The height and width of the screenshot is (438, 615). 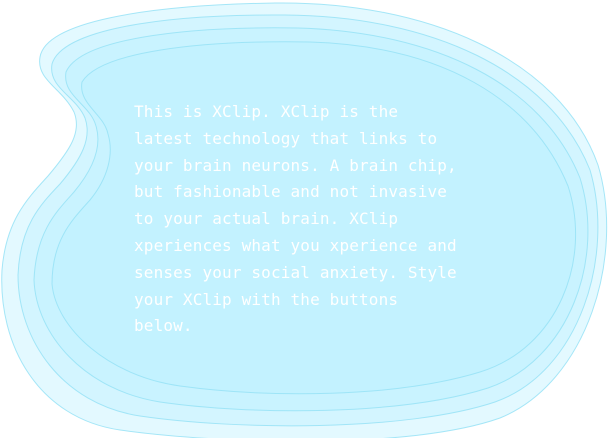 What do you see at coordinates (286, 138) in the screenshot?
I see `text-line: latest technology that links to` at bounding box center [286, 138].